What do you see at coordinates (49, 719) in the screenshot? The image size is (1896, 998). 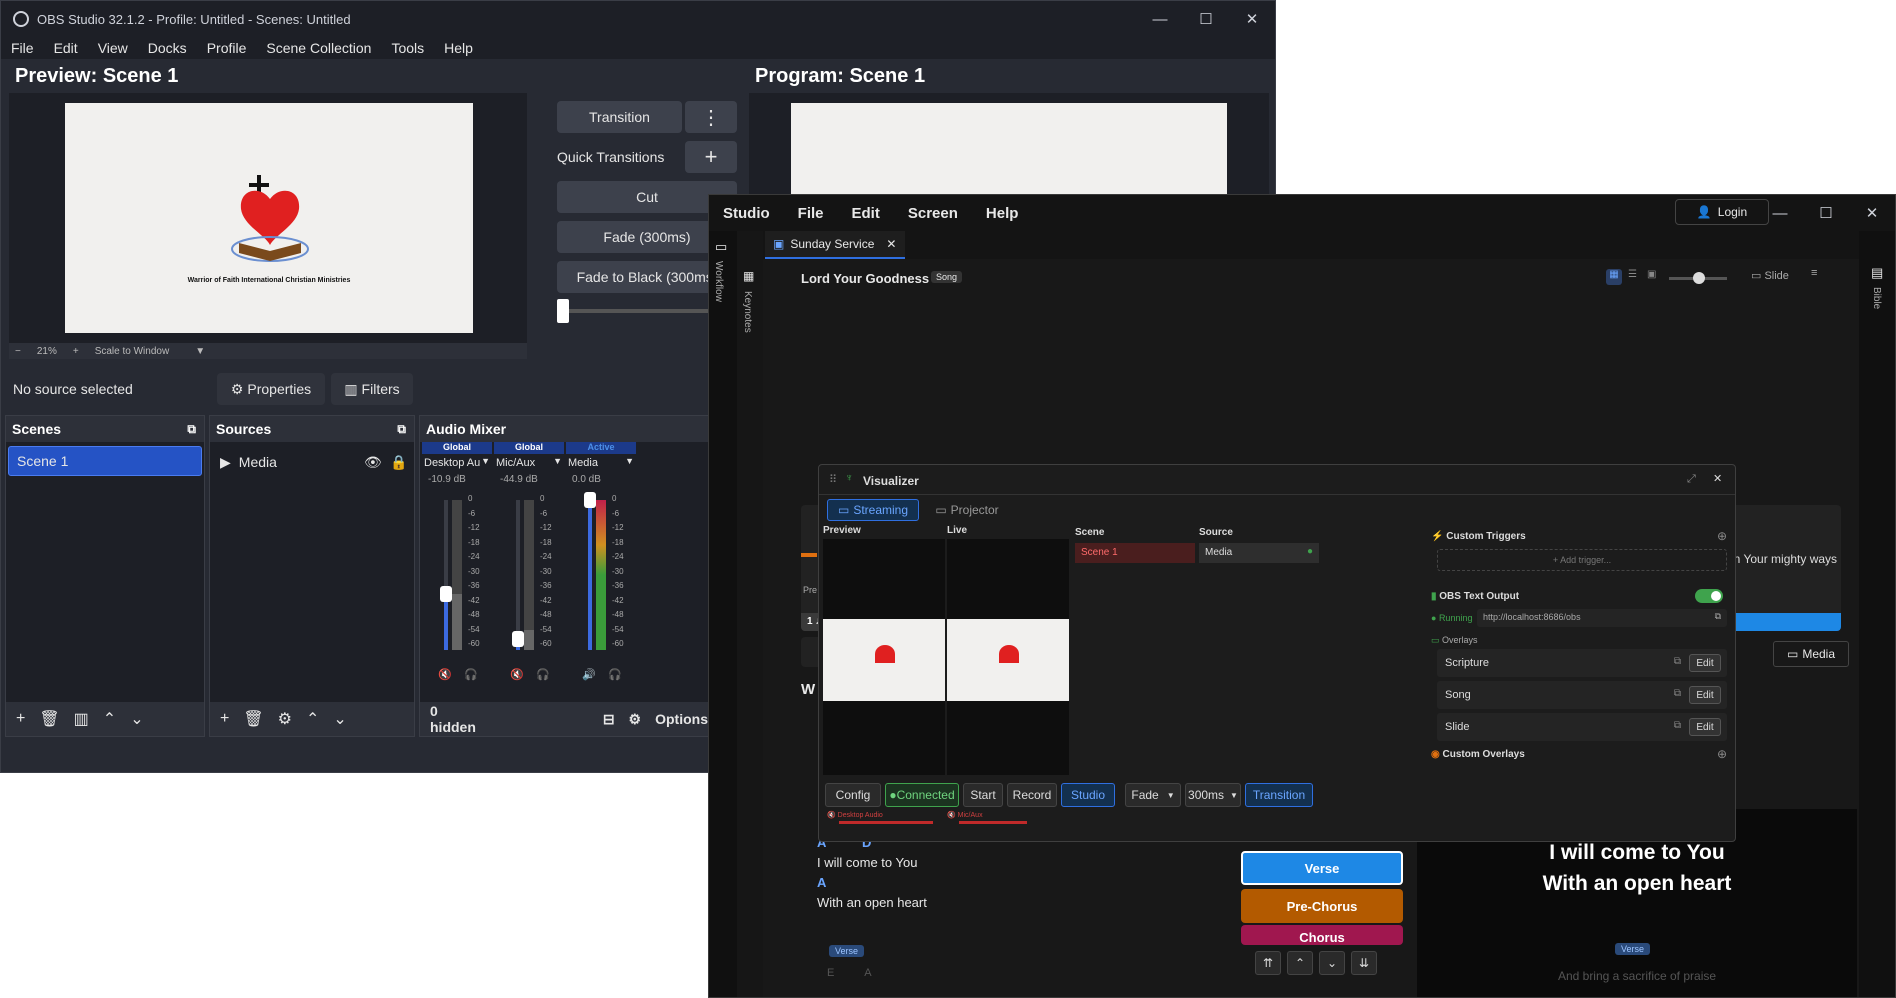 I see `delete-scene-icon: 🗑` at bounding box center [49, 719].